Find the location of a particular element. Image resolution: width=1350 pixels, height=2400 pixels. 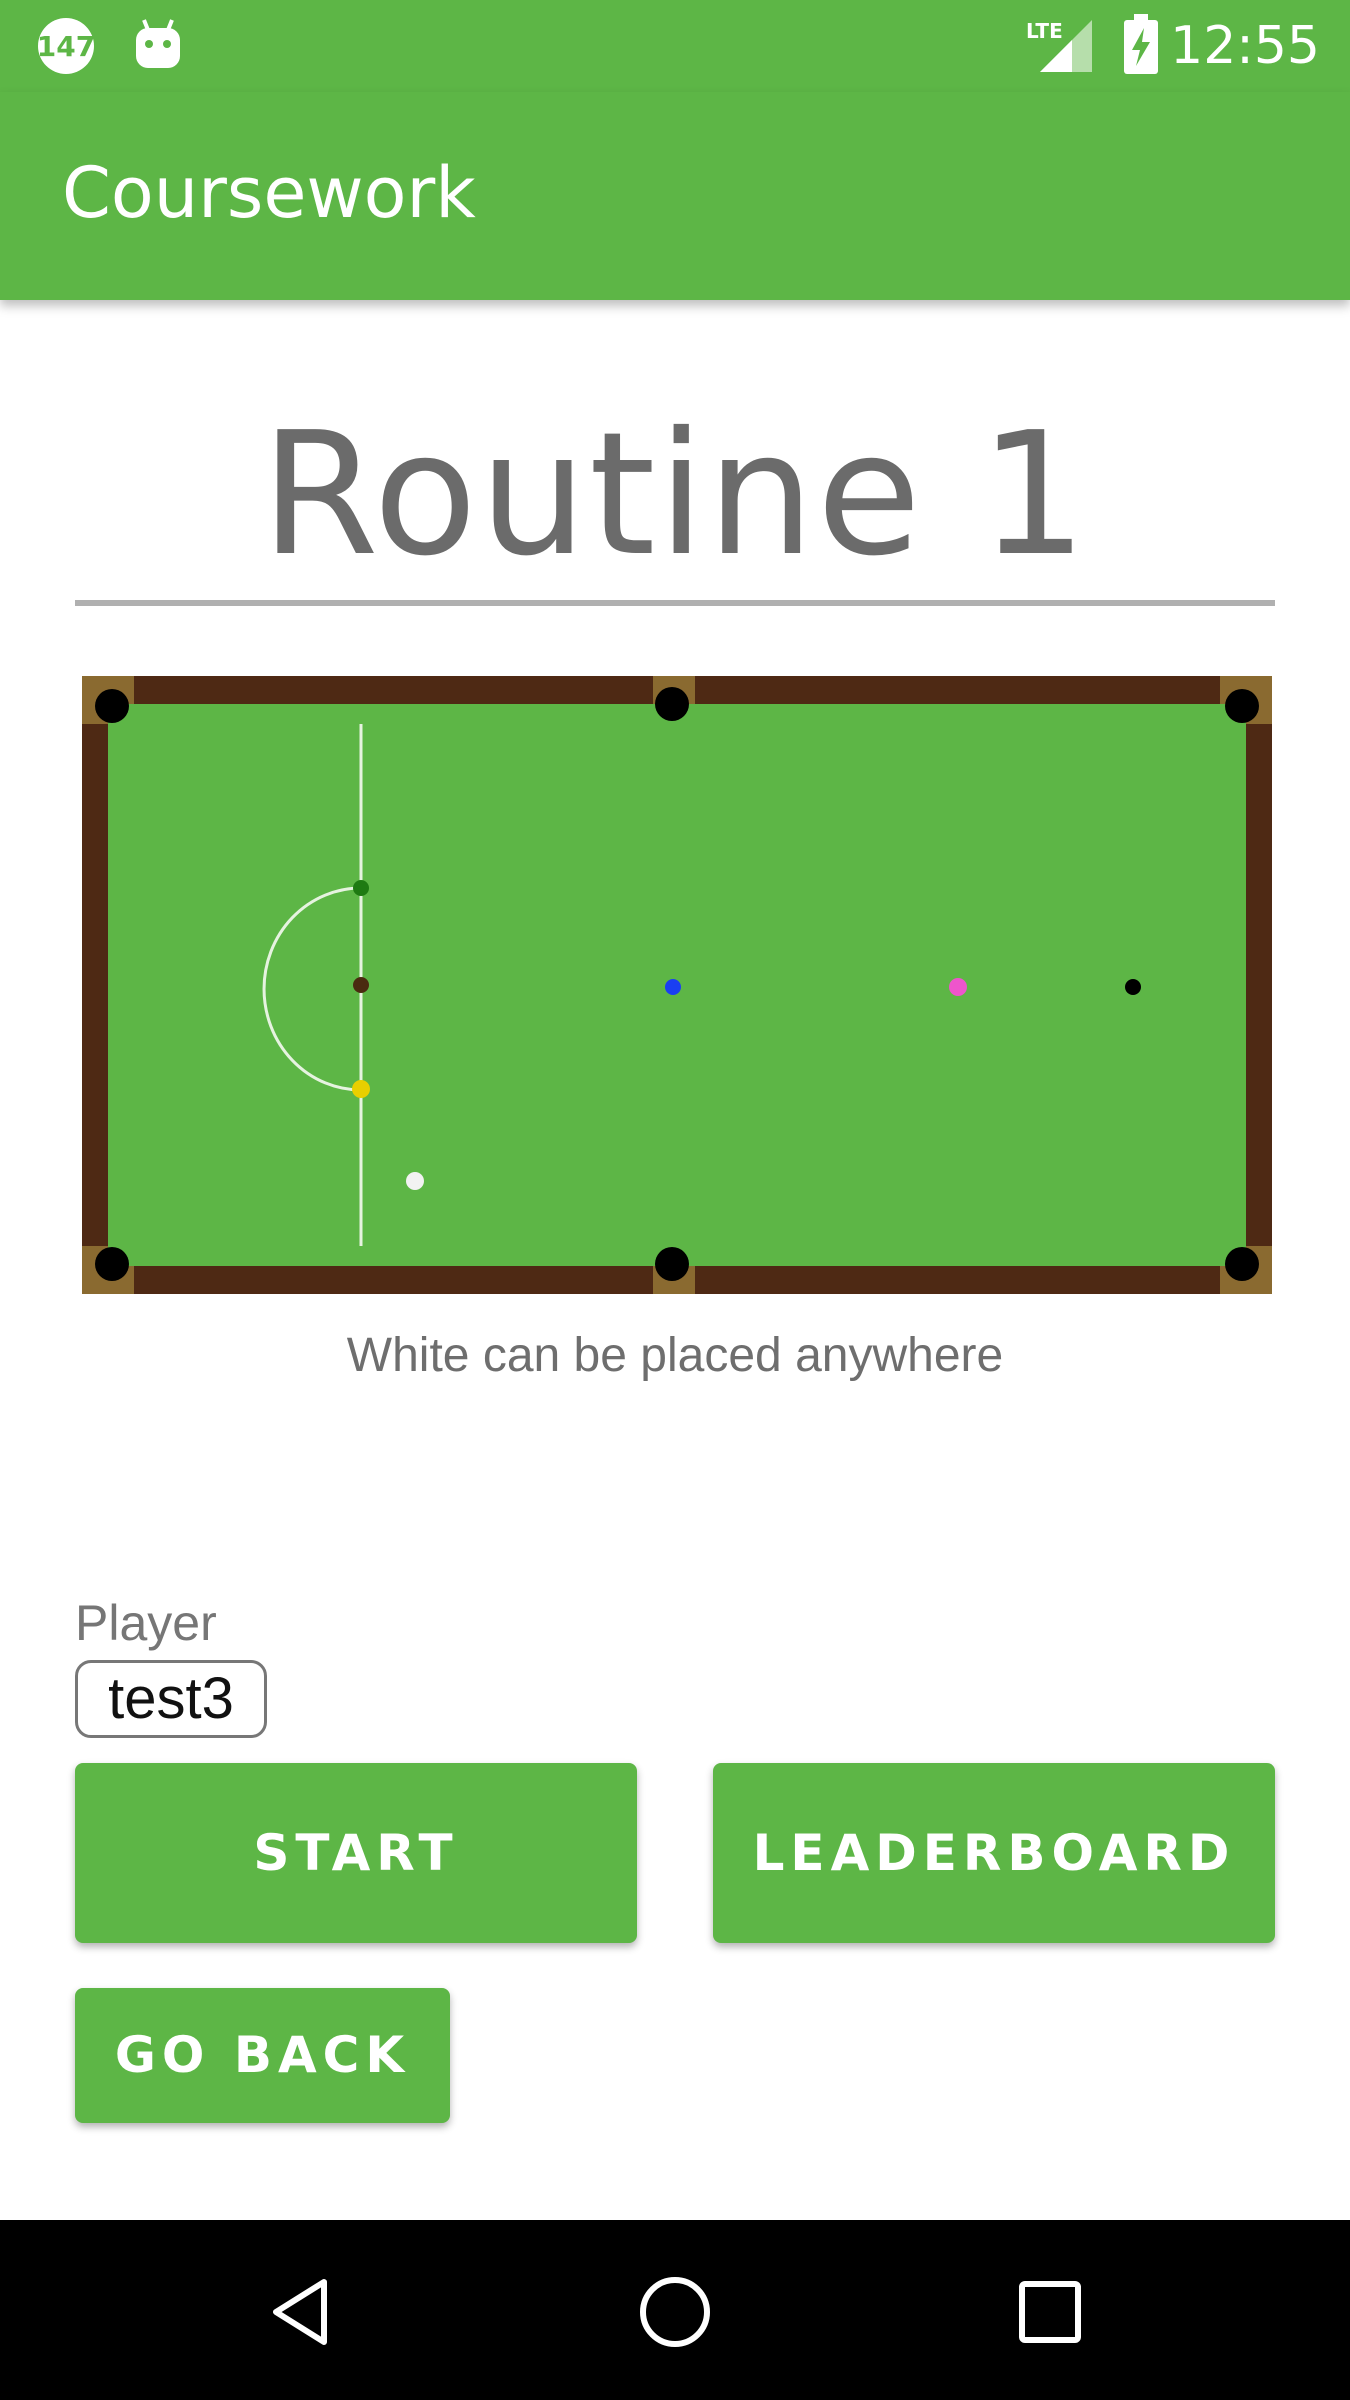

player-label: Player is located at coordinates (146, 1623).